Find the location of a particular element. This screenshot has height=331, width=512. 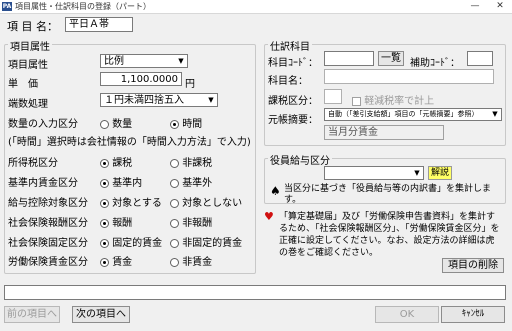

deduct-label: 給与控除対象区分 is located at coordinates (48, 203).